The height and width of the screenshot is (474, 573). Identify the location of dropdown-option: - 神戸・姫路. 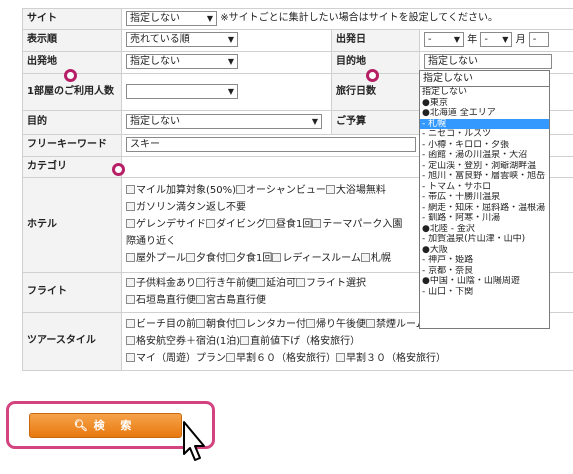
(484, 260).